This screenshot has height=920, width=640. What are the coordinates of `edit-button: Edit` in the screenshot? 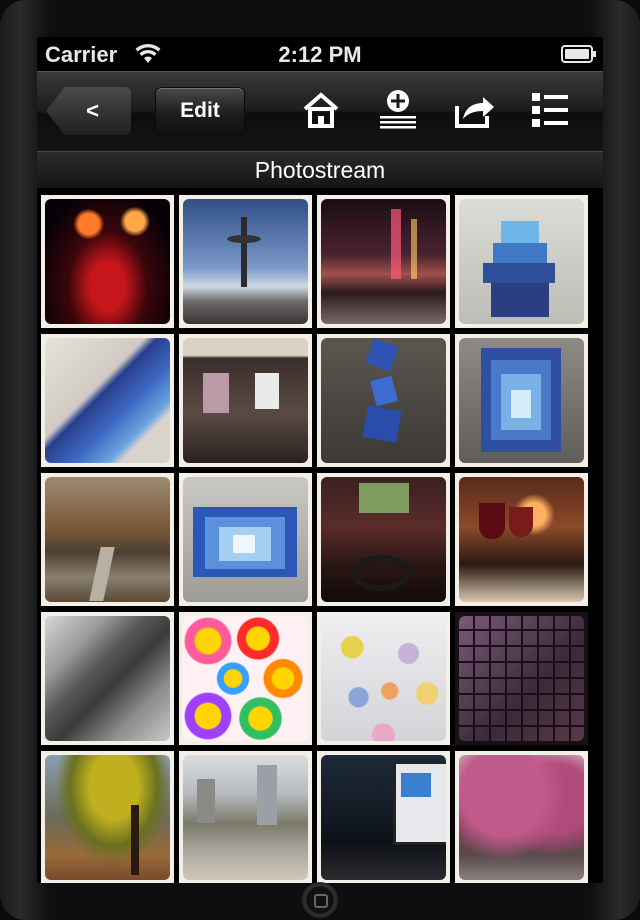 It's located at (200, 111).